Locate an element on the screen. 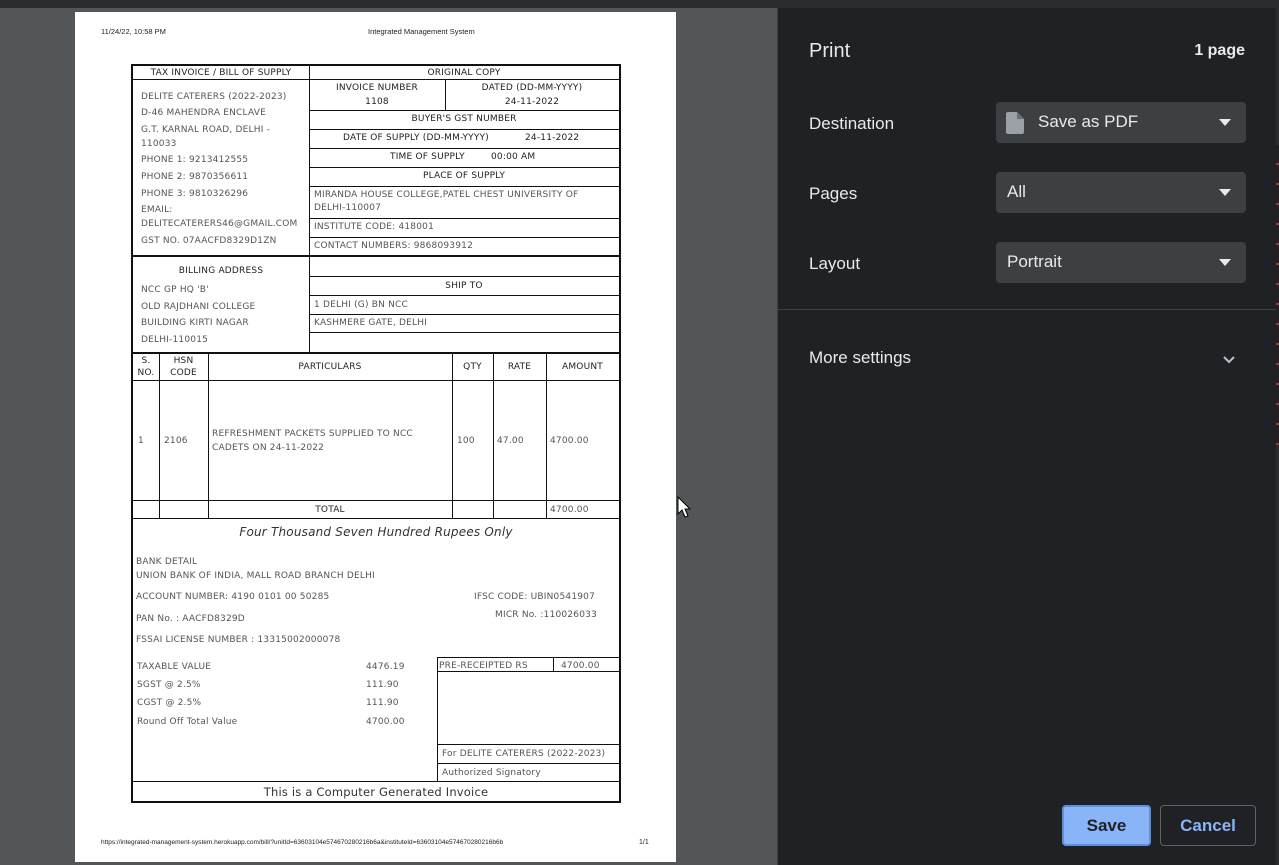  cancel-button: Cancel is located at coordinates (1208, 825).